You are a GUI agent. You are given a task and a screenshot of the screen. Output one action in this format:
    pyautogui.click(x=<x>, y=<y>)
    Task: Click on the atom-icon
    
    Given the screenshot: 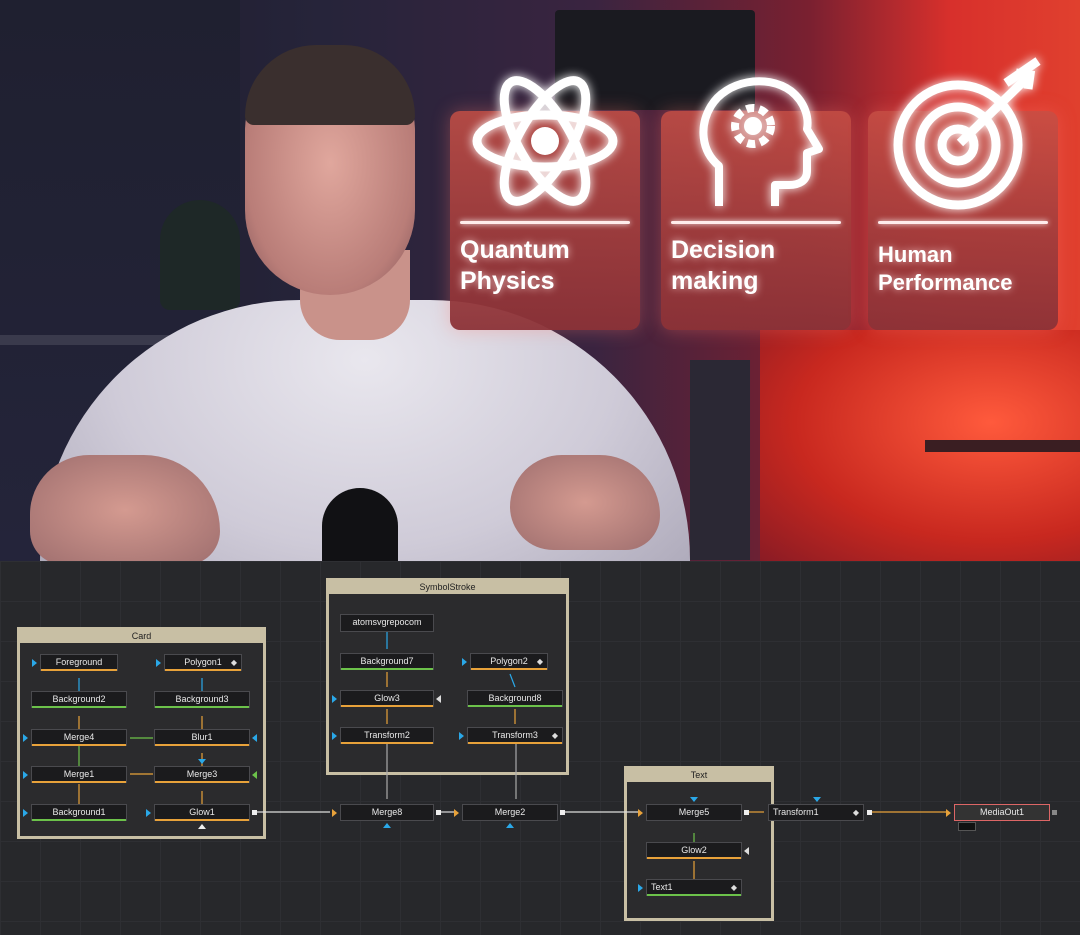 What is the action you would take?
    pyautogui.click(x=545, y=141)
    